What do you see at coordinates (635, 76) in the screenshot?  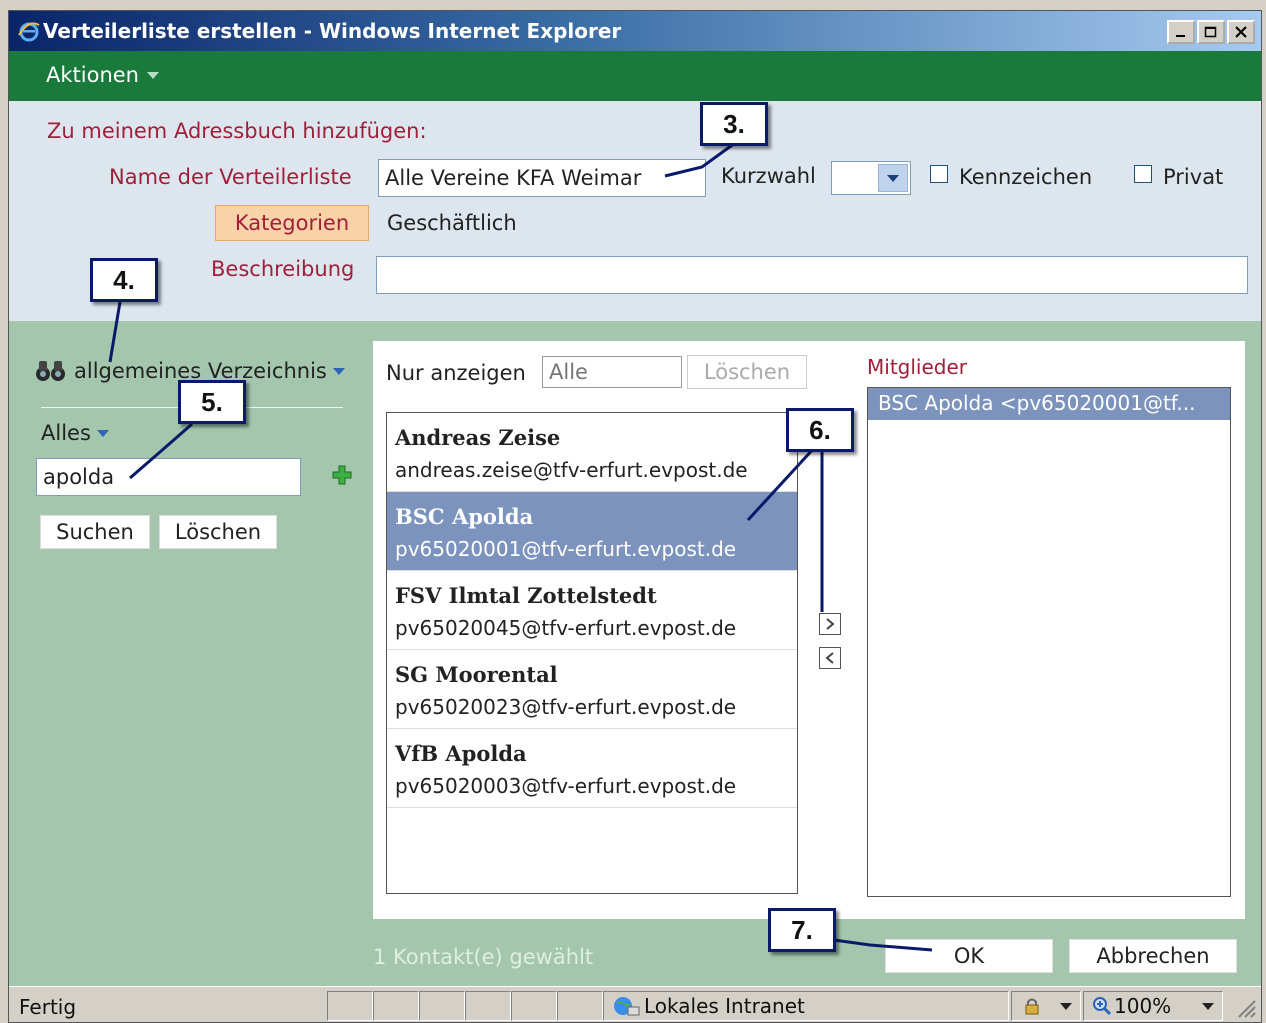 I see `actions-bar: Aktionen` at bounding box center [635, 76].